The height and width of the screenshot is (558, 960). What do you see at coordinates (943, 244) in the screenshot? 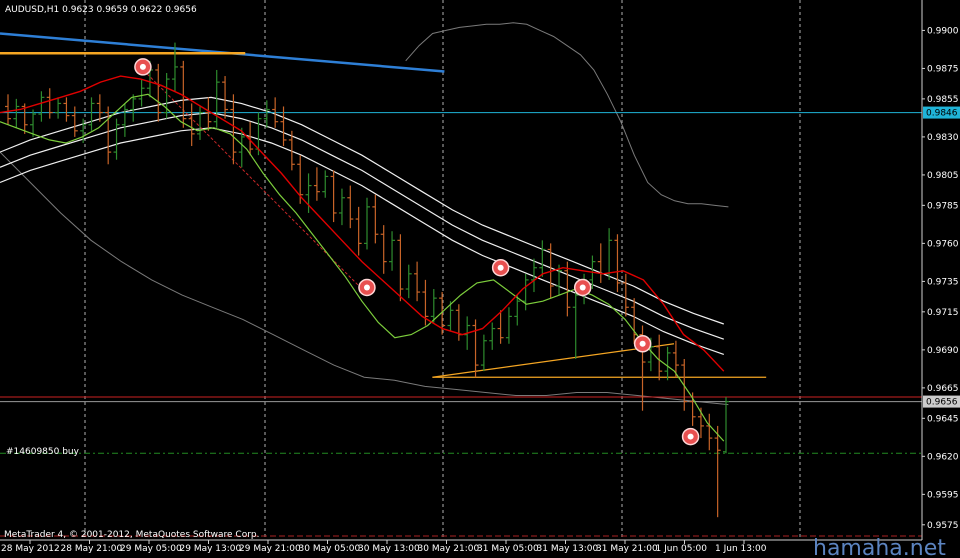
I see `y-tick-6: 0.9760` at bounding box center [943, 244].